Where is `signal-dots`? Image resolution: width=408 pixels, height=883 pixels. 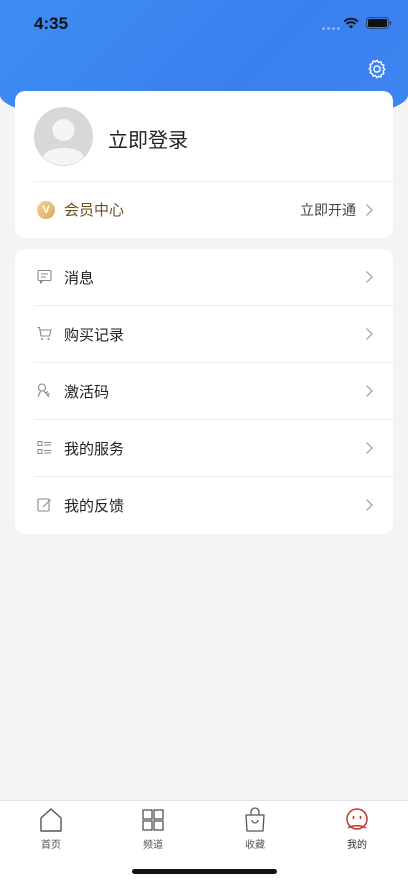 signal-dots is located at coordinates (331, 28).